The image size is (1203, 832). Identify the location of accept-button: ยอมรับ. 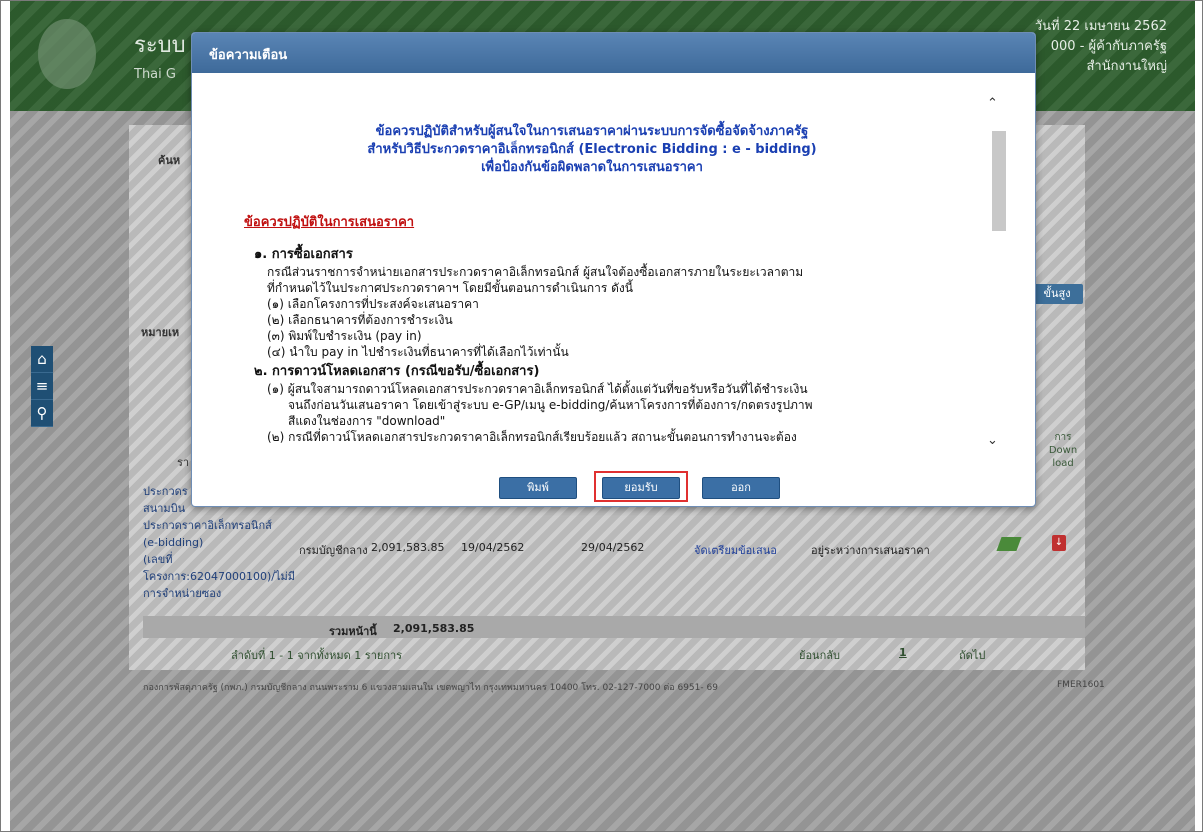
(641, 488).